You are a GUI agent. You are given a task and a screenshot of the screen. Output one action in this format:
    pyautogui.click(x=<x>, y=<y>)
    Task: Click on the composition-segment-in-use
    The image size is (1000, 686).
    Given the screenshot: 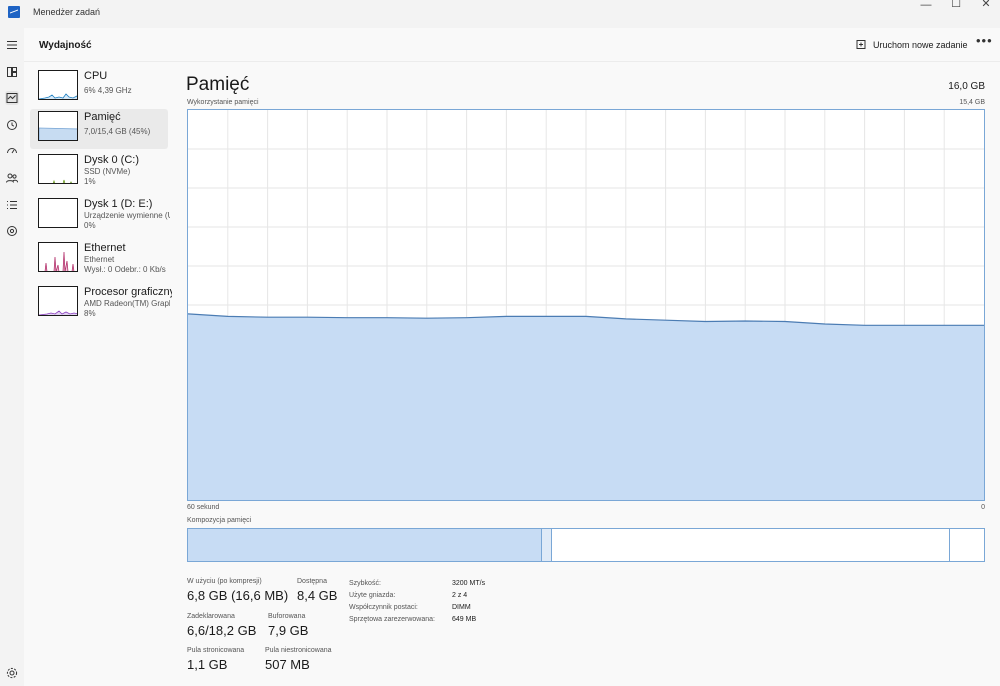 What is the action you would take?
    pyautogui.click(x=364, y=545)
    